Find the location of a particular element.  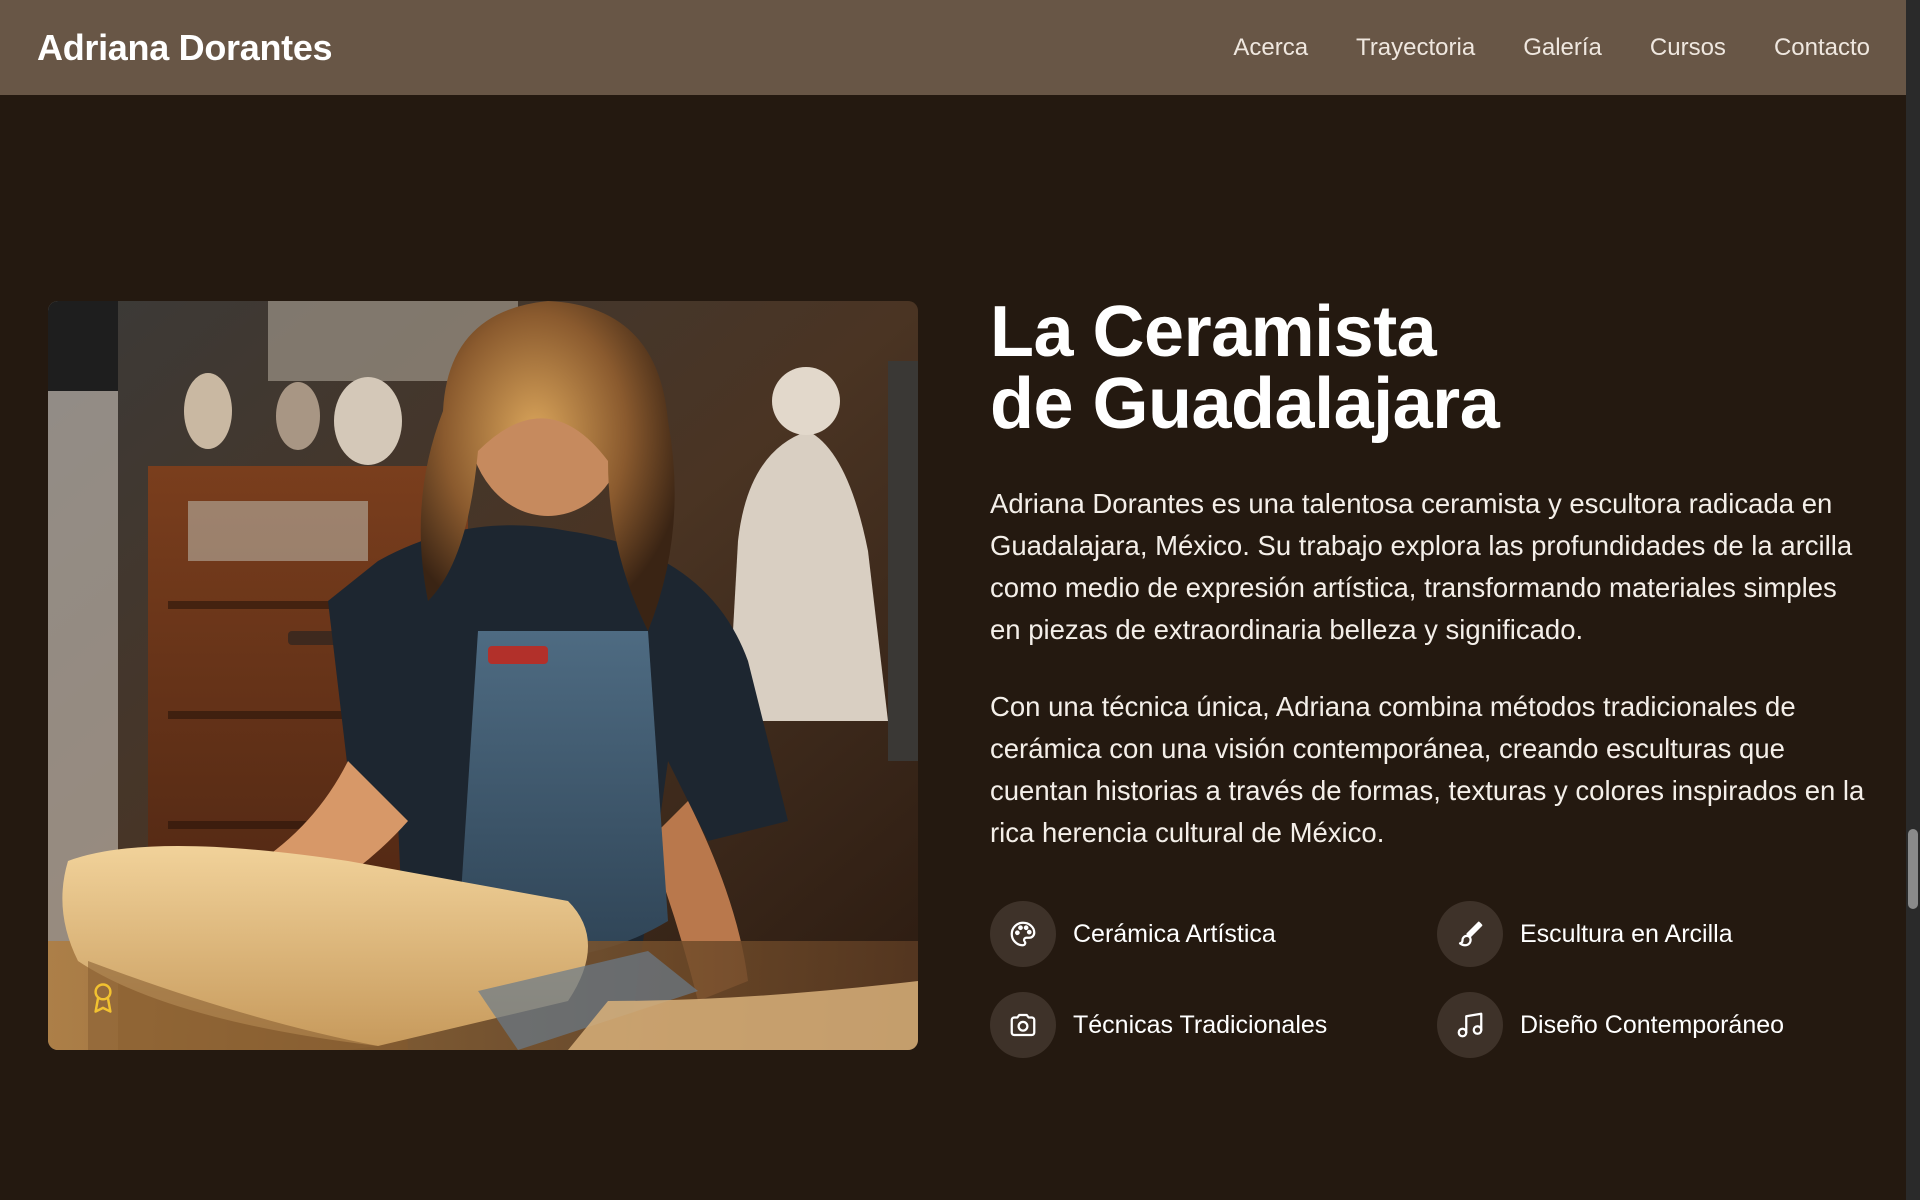

award-icon is located at coordinates (103, 998).